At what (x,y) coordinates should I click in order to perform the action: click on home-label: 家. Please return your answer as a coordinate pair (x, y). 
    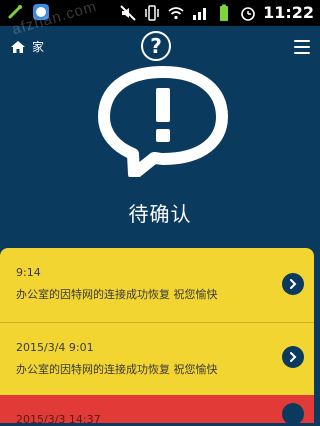
    Looking at the image, I should click on (38, 47).